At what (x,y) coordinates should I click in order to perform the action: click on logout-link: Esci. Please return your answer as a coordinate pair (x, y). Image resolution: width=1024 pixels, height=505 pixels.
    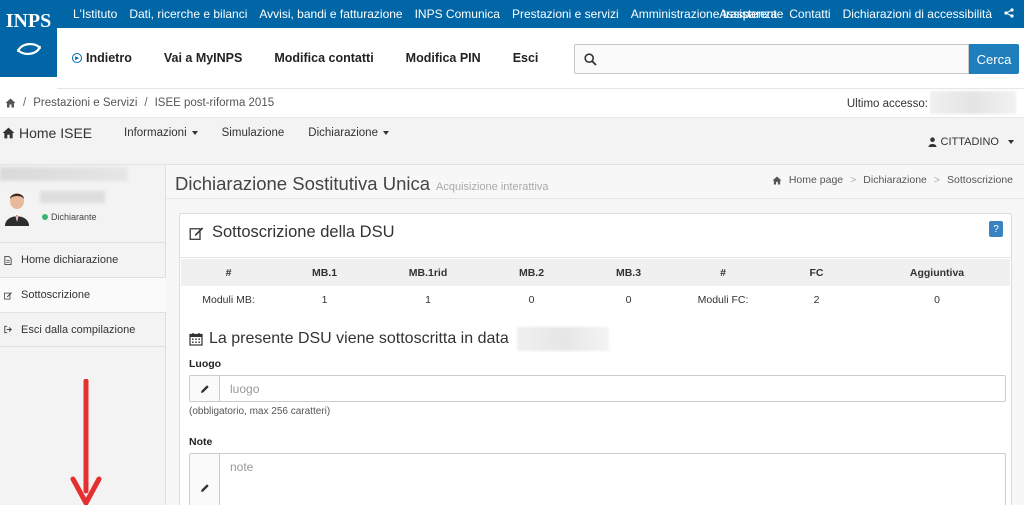
    Looking at the image, I should click on (526, 58).